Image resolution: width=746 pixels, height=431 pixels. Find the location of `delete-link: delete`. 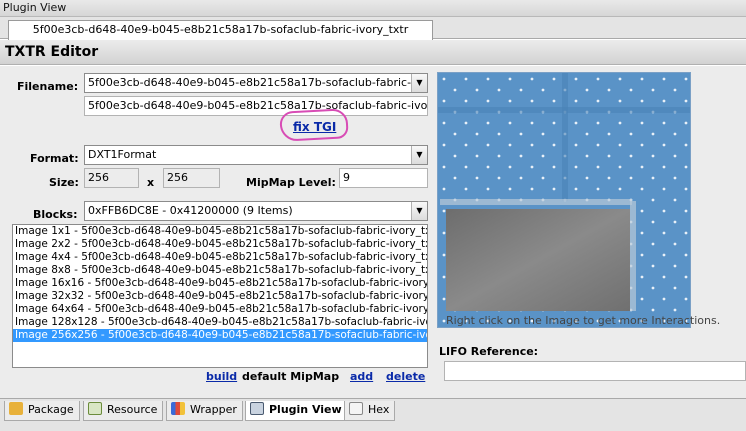

delete-link: delete is located at coordinates (405, 376).